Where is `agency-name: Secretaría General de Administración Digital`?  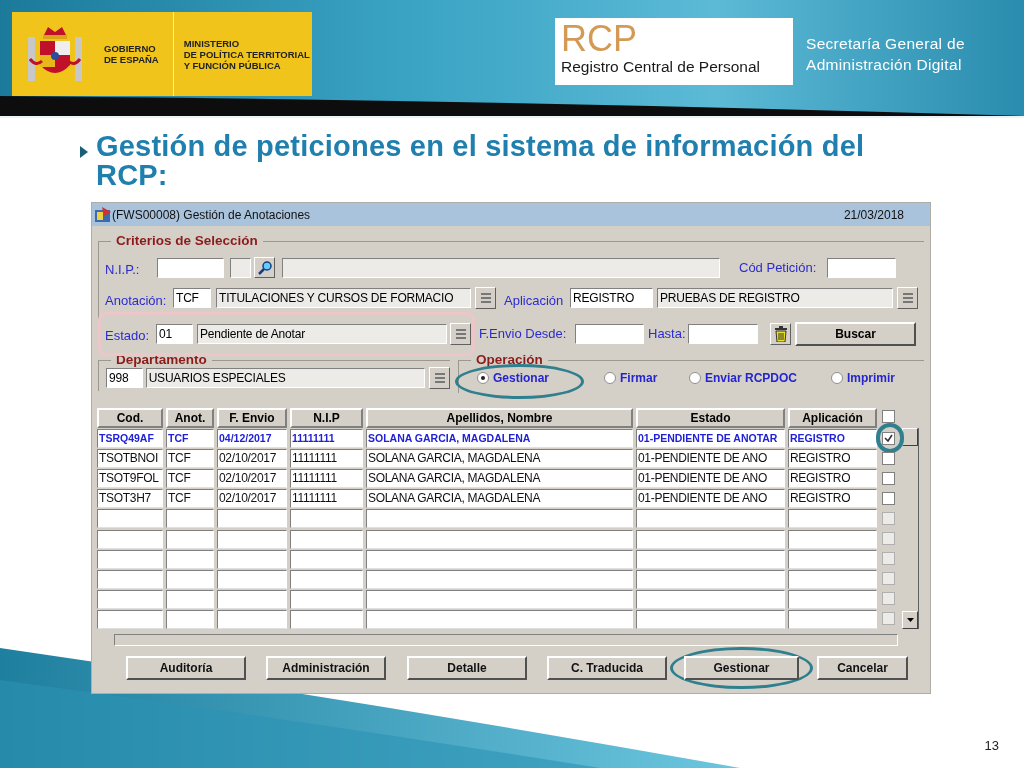
agency-name: Secretaría General de Administración Digital is located at coordinates (885, 54).